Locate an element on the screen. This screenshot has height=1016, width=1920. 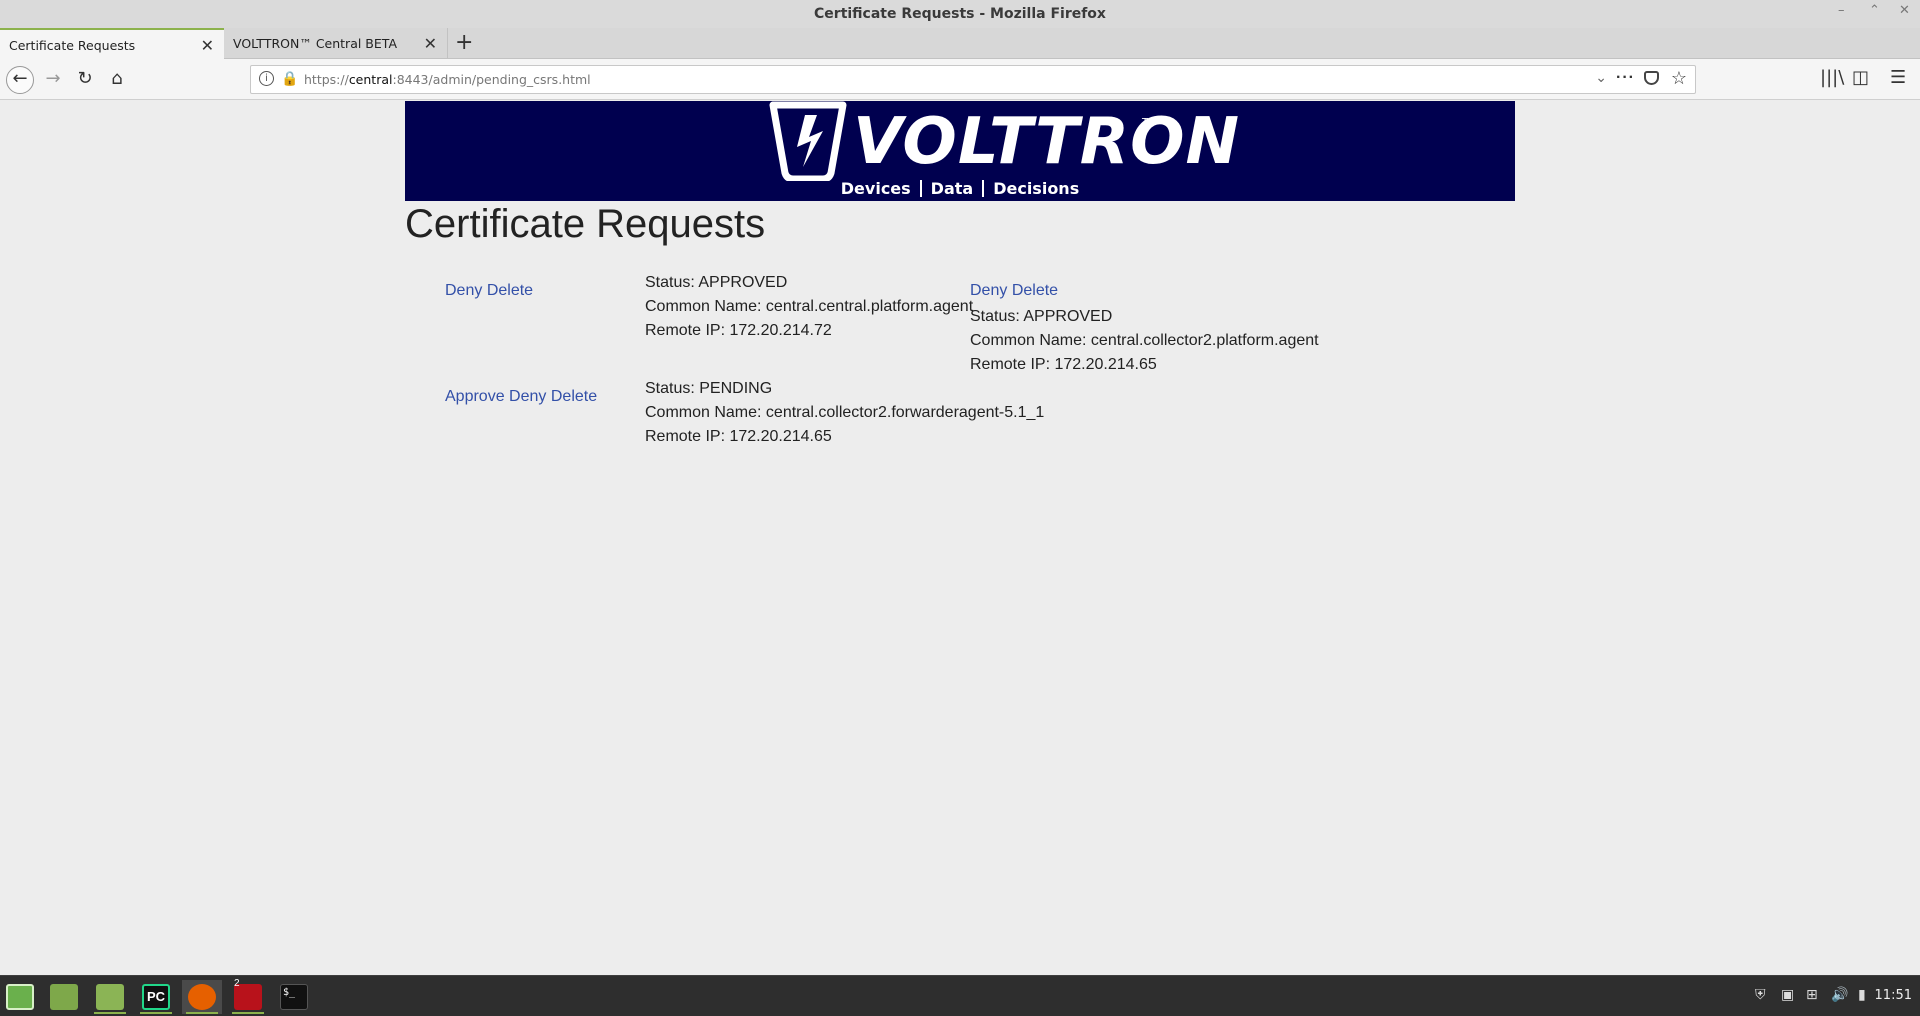
window-count-badge: 2 is located at coordinates (237, 983).